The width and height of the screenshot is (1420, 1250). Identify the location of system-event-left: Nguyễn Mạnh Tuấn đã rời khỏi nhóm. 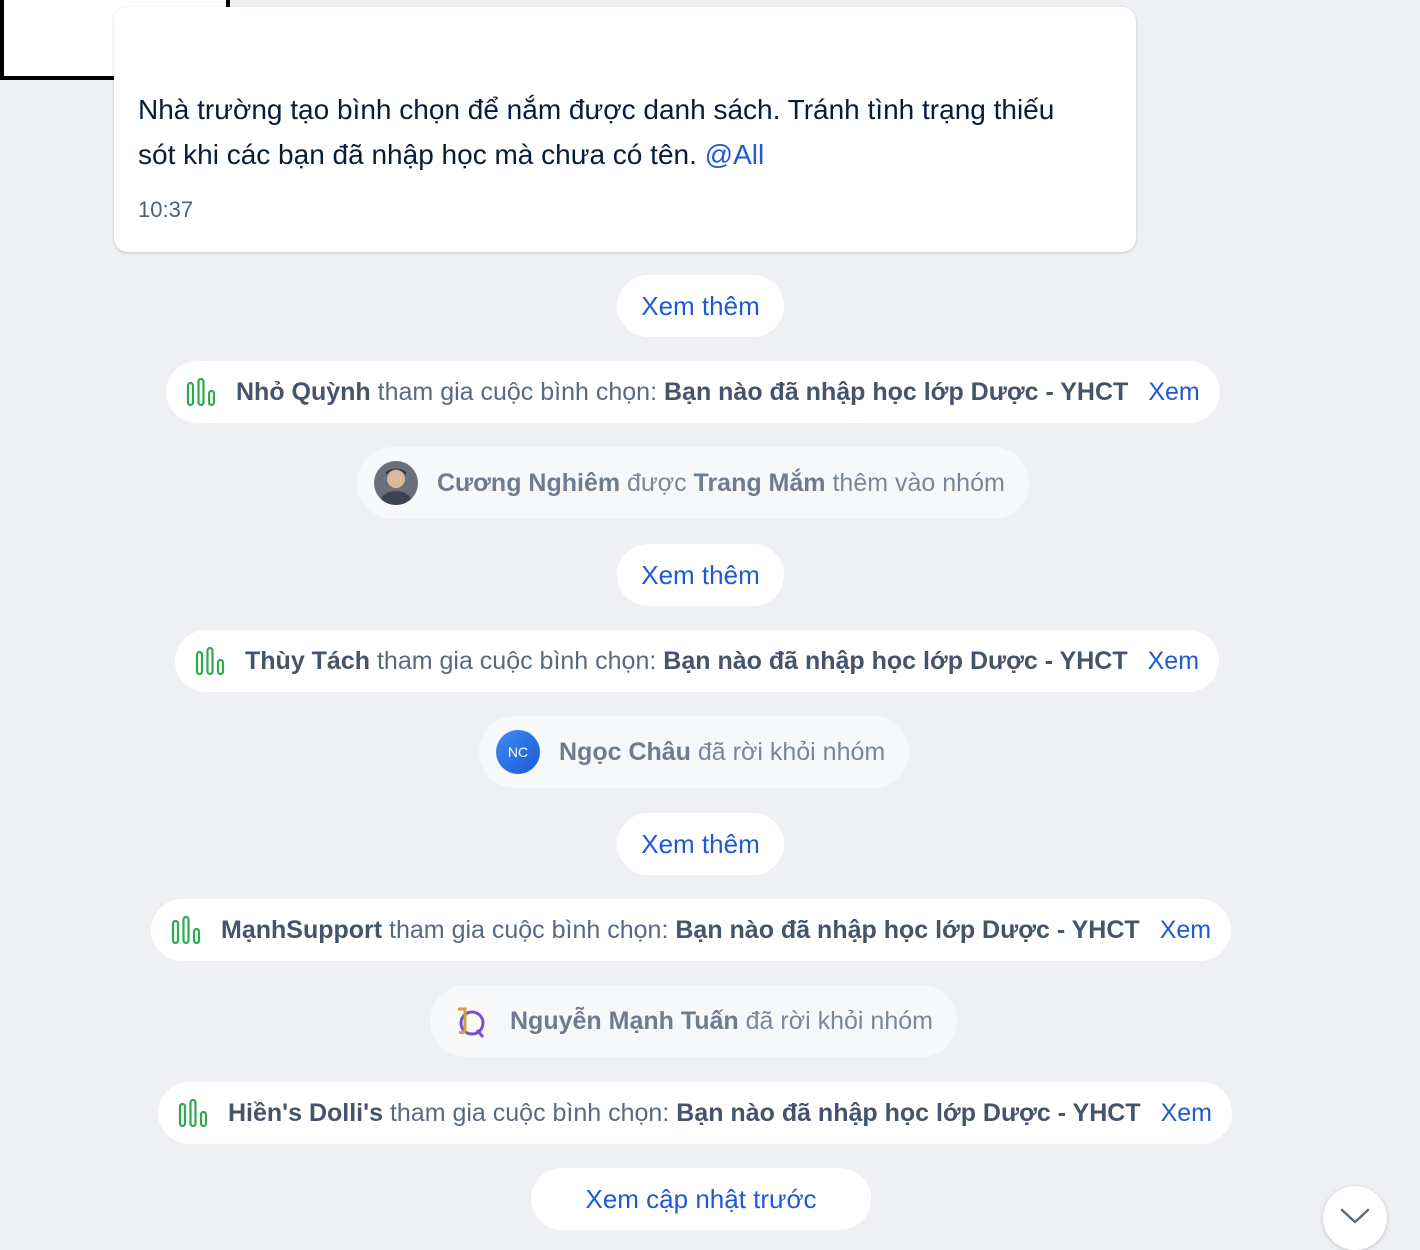
(693, 1021).